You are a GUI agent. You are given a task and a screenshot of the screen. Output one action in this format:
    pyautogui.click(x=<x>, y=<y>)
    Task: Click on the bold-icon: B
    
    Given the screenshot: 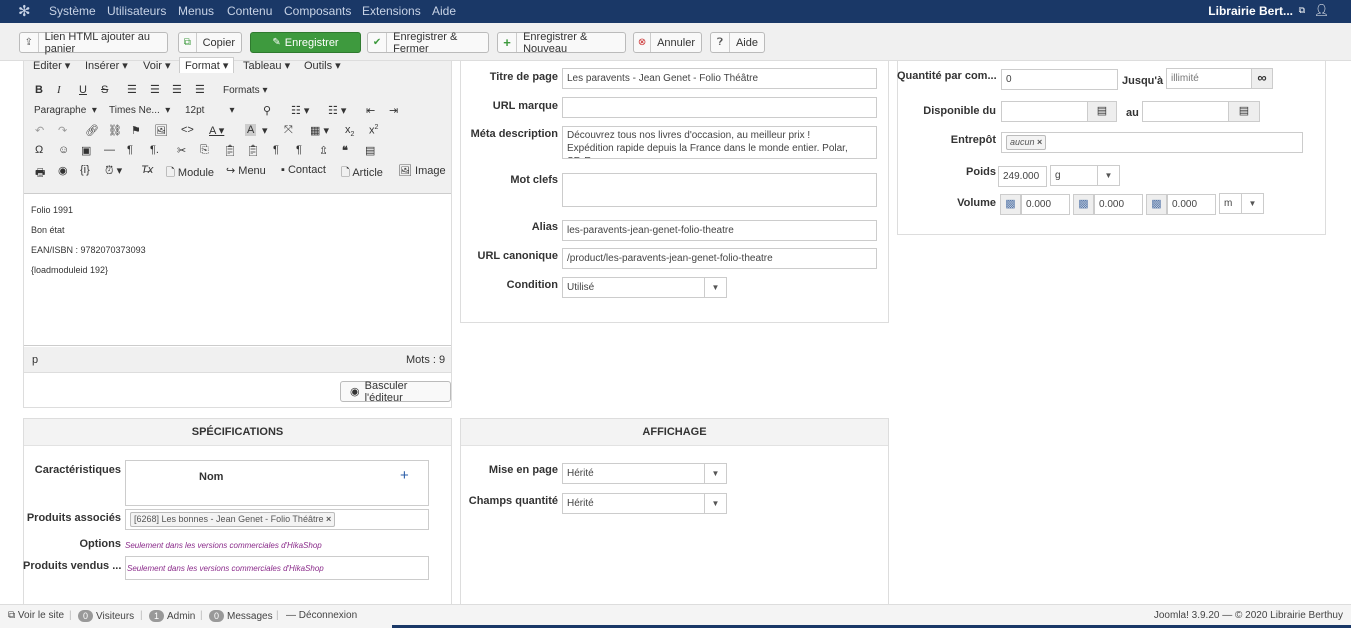 What is the action you would take?
    pyautogui.click(x=39, y=90)
    